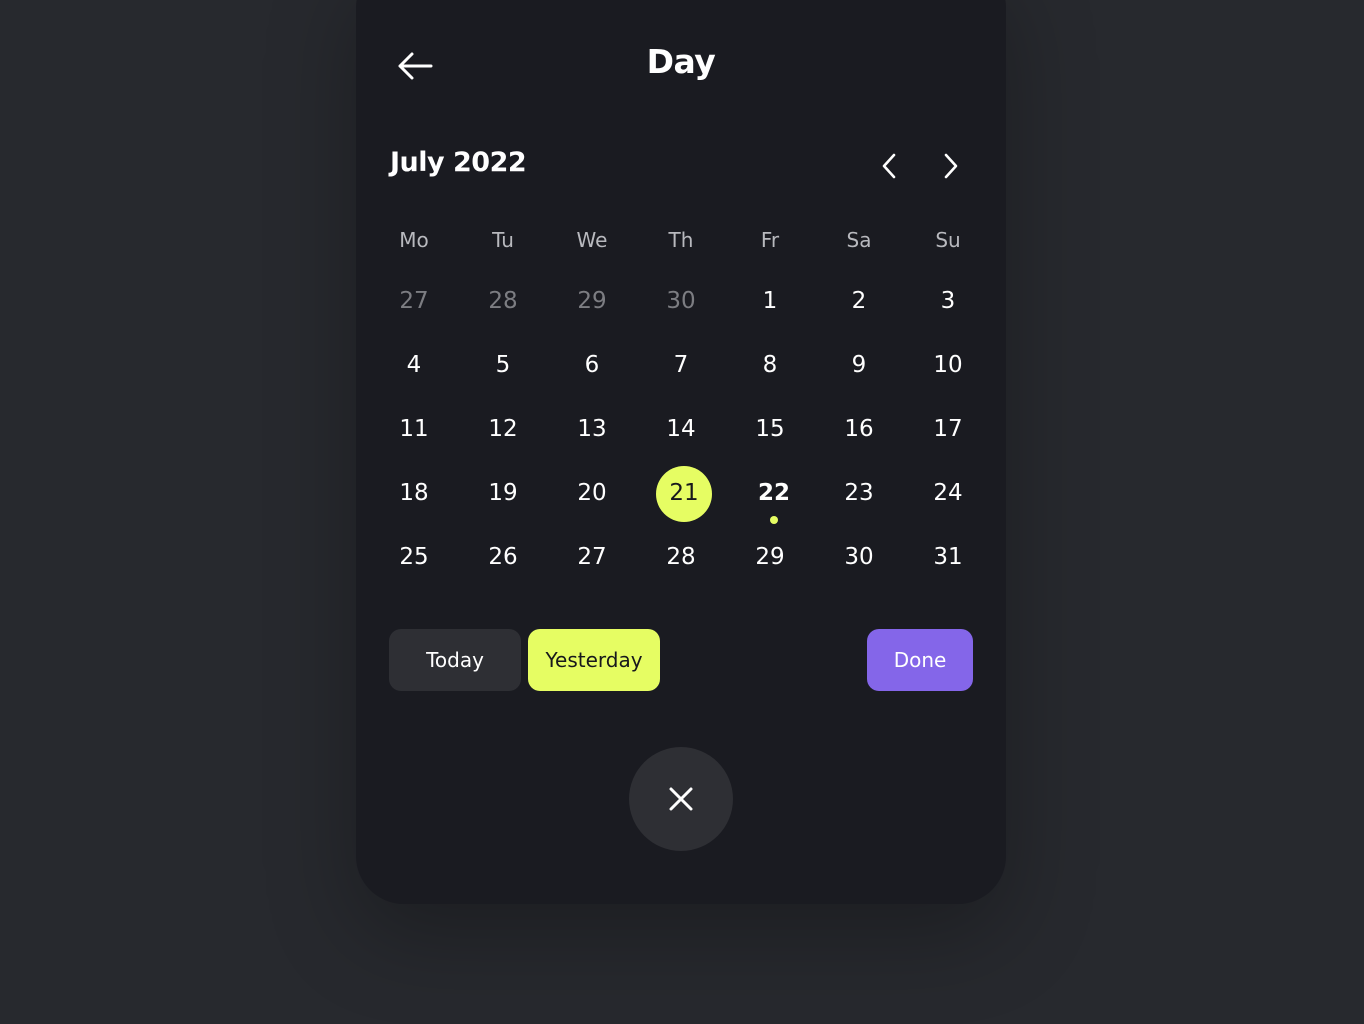 Image resolution: width=1364 pixels, height=1024 pixels. I want to click on calendar-day: 19, so click(503, 493).